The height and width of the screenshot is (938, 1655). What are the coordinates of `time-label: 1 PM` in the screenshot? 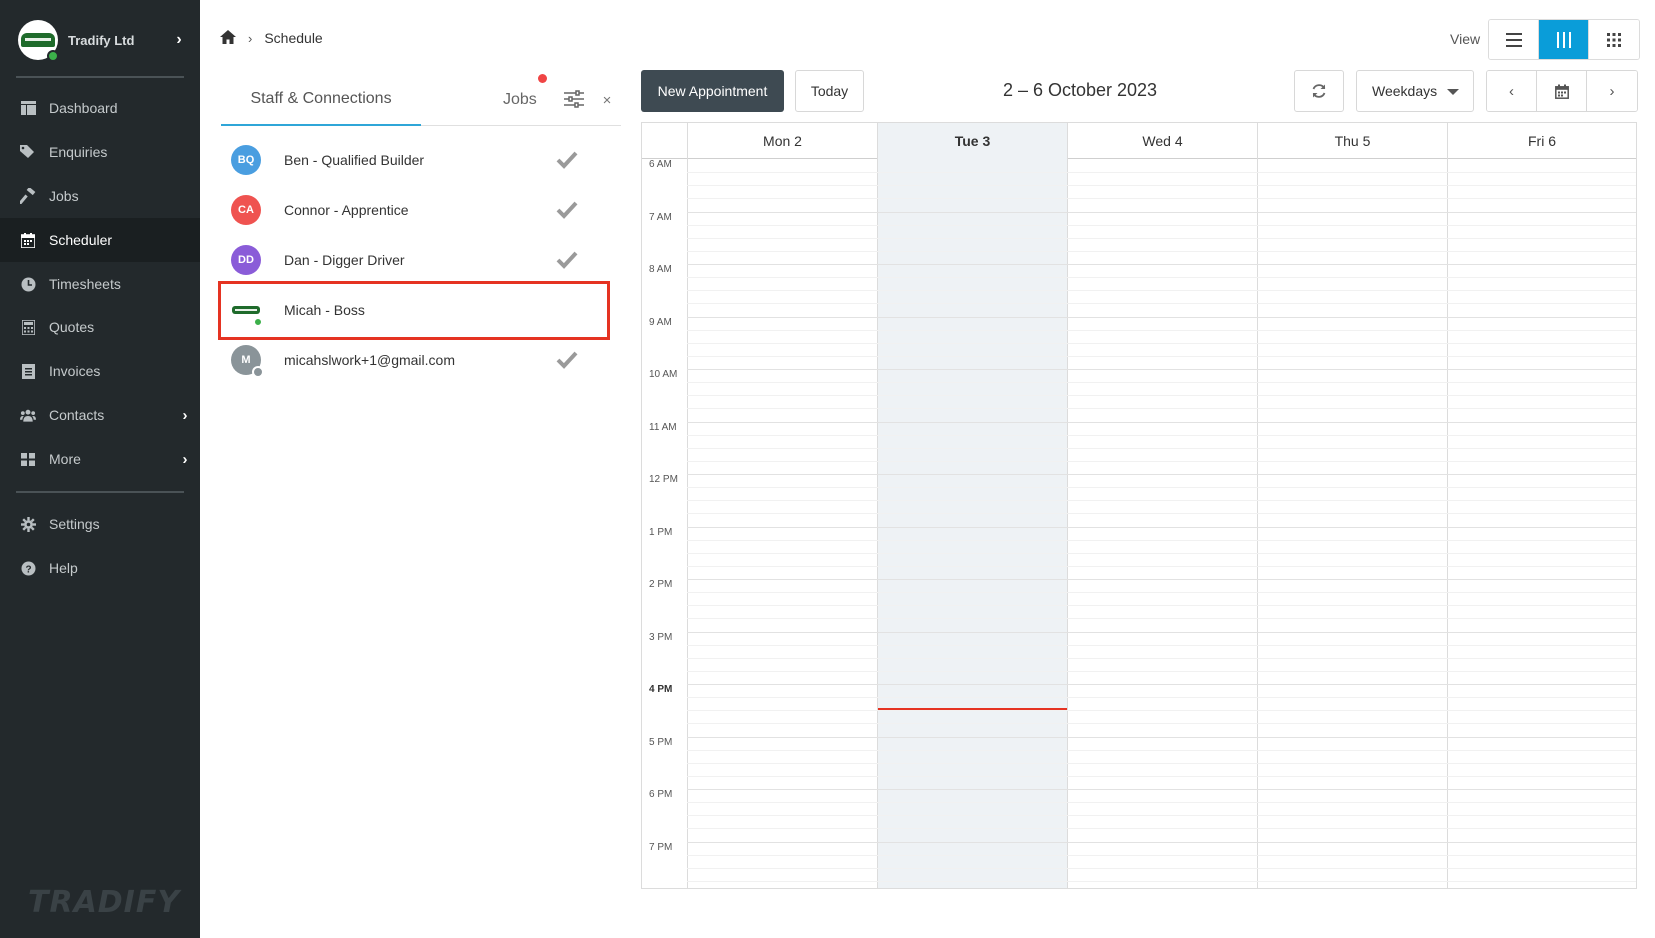 It's located at (661, 532).